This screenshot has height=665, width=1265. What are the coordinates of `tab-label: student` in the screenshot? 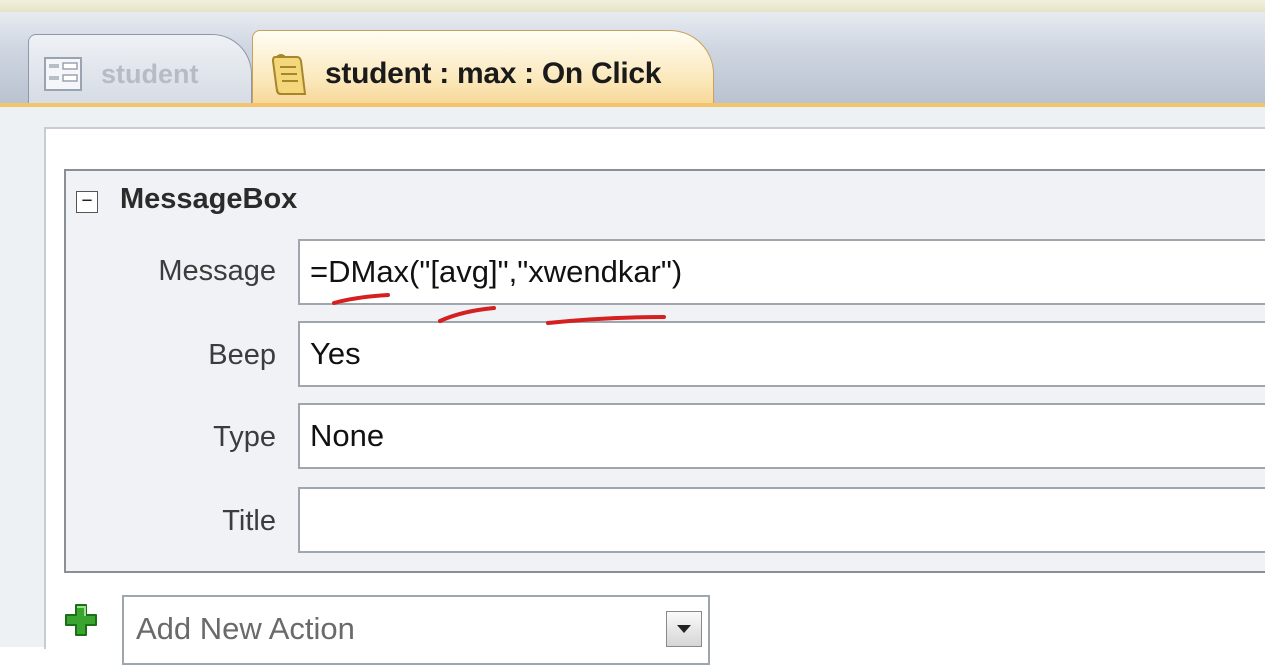 It's located at (150, 73).